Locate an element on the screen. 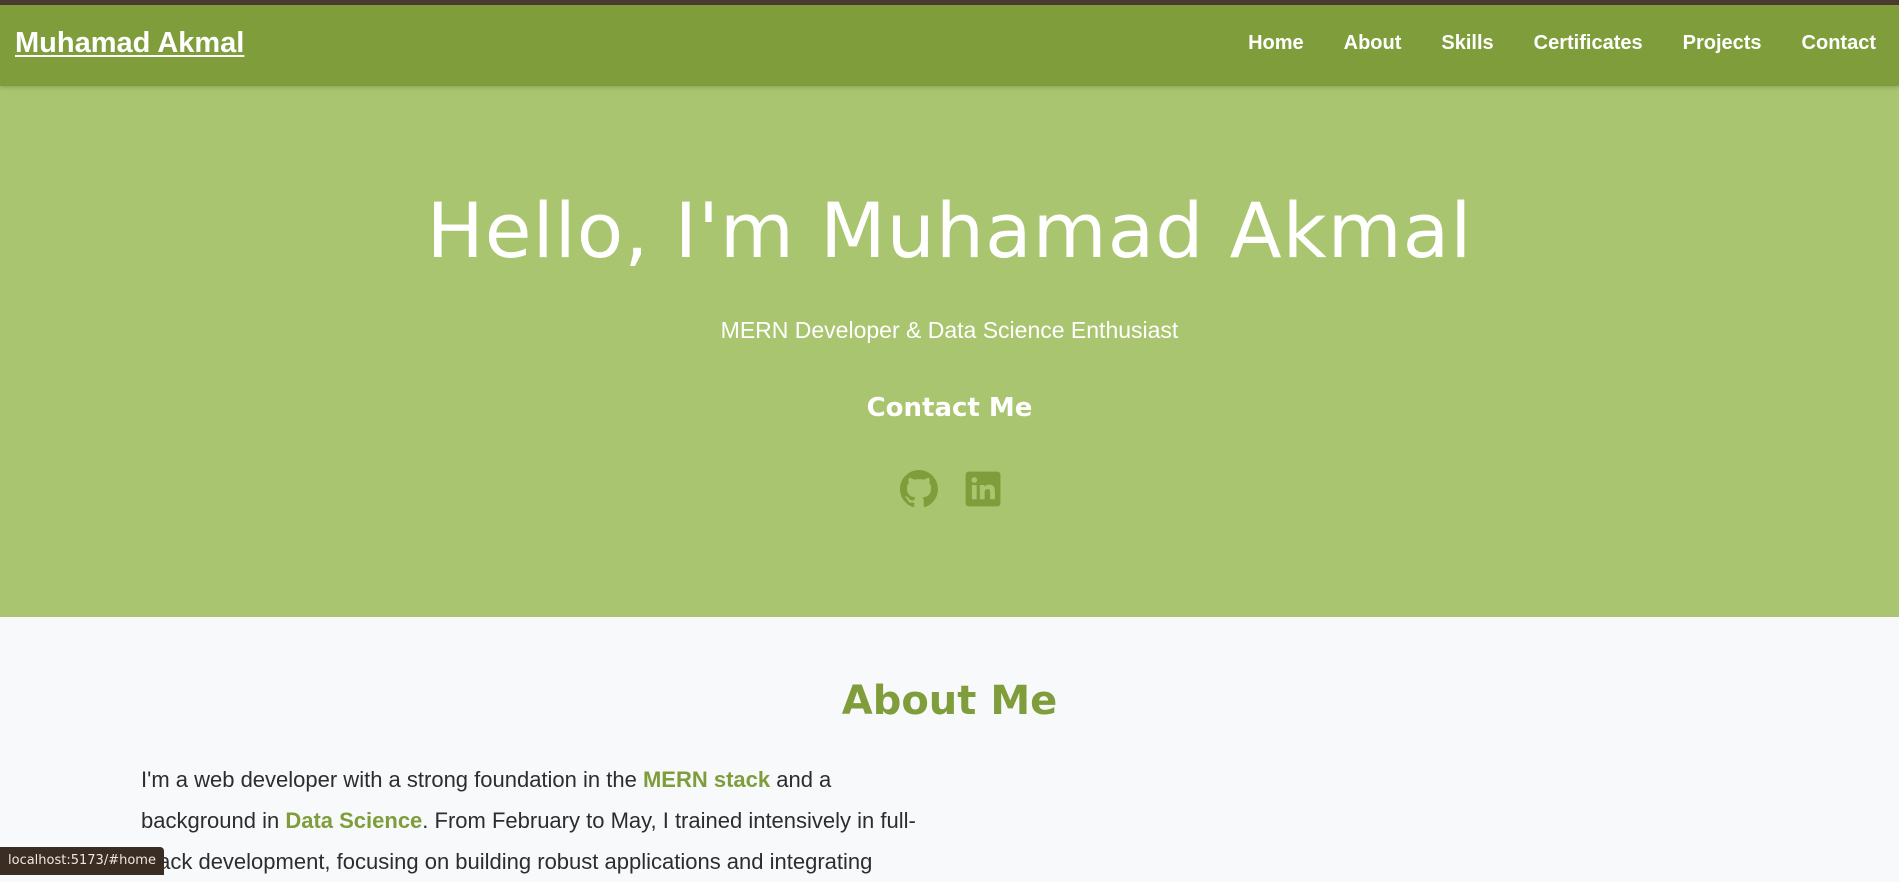  nav-link-skills: Skills is located at coordinates (1467, 43).